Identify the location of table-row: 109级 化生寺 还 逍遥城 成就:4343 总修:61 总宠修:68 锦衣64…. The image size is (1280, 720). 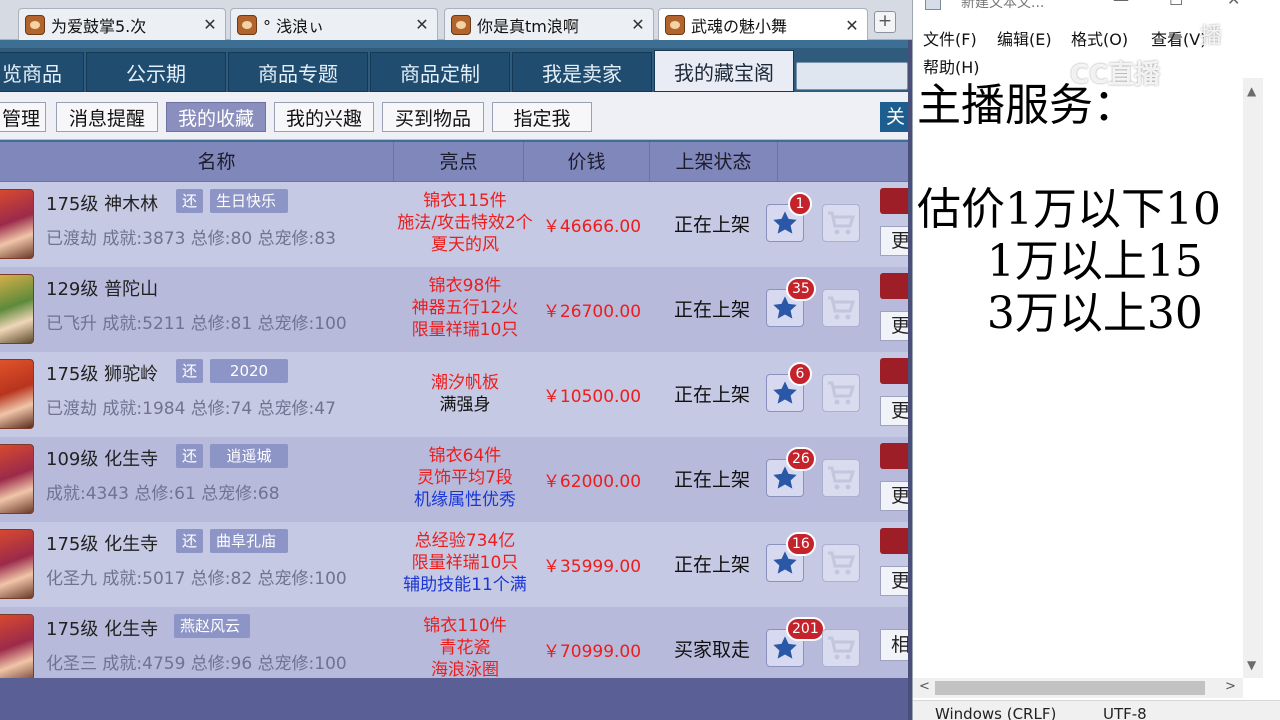
(454, 479).